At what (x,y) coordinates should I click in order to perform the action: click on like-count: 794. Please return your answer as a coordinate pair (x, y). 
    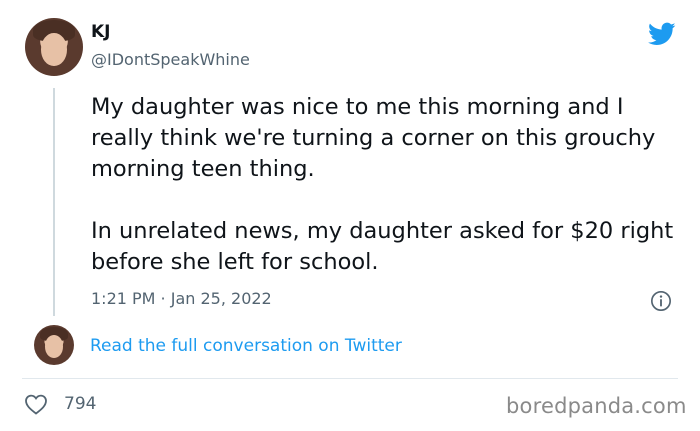
    Looking at the image, I should click on (80, 404).